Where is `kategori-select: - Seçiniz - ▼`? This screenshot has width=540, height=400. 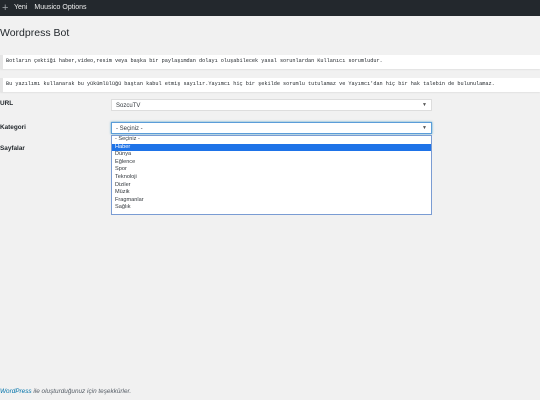 kategori-select: - Seçiniz - ▼ is located at coordinates (271, 128).